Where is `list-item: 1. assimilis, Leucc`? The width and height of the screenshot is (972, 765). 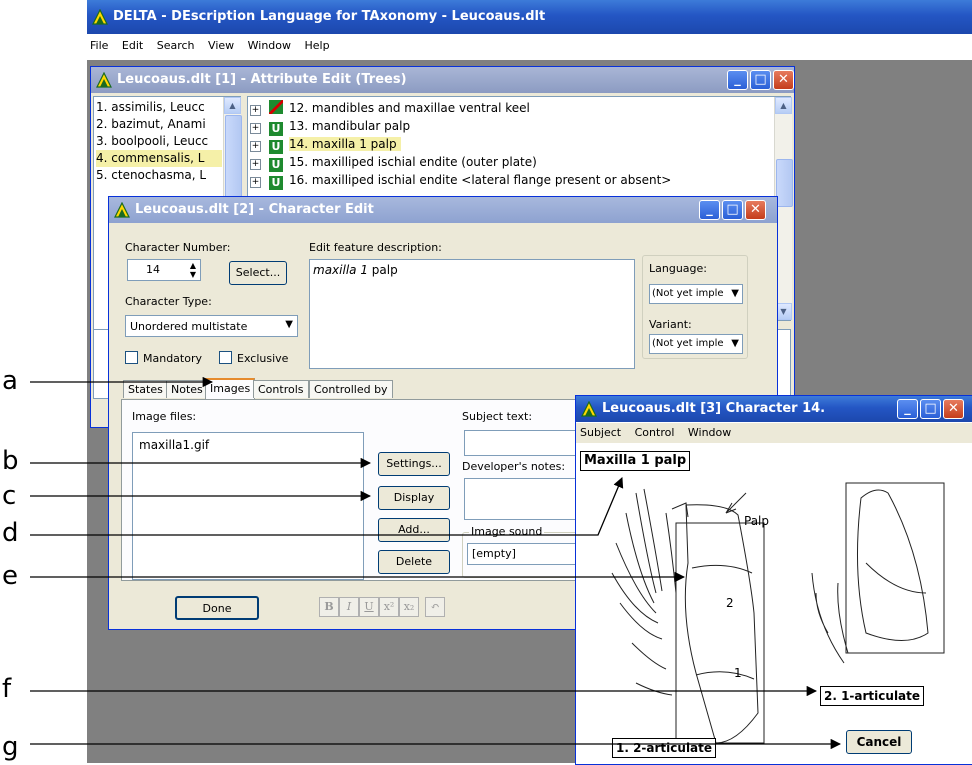 list-item: 1. assimilis, Leucc is located at coordinates (150, 107).